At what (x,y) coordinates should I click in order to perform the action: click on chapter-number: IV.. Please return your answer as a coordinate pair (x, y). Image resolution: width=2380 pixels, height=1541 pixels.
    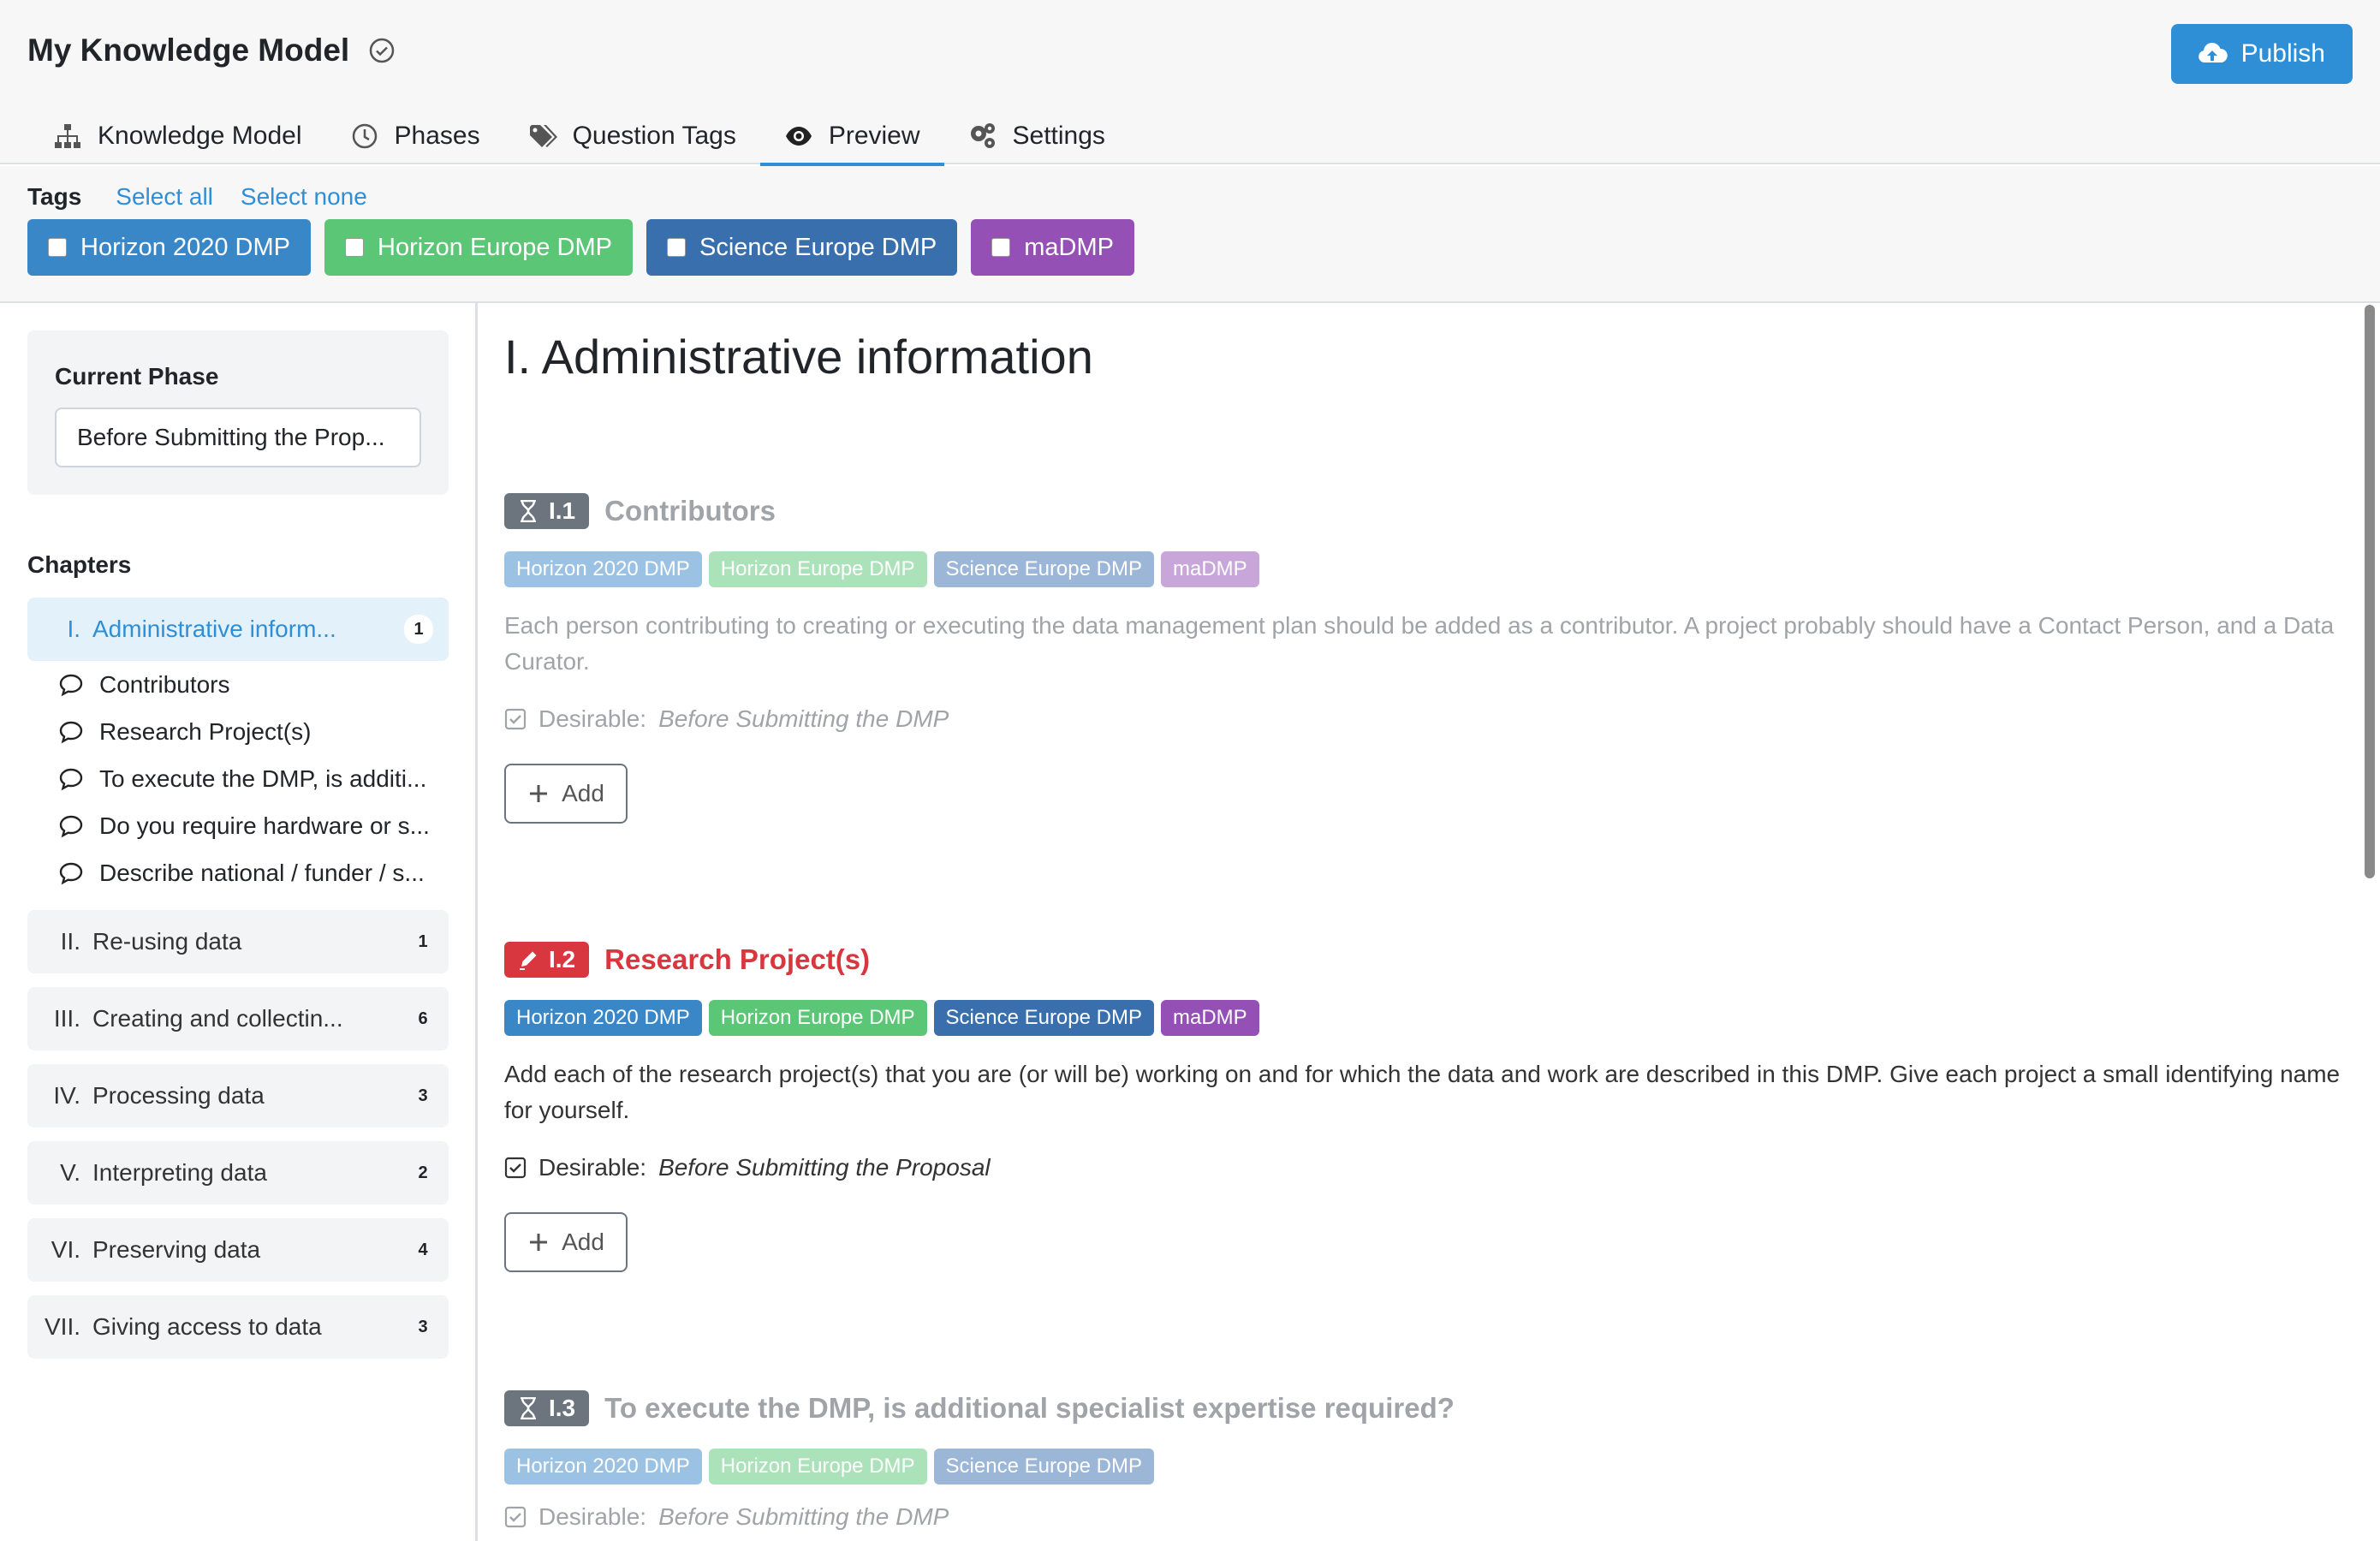
    Looking at the image, I should click on (67, 1095).